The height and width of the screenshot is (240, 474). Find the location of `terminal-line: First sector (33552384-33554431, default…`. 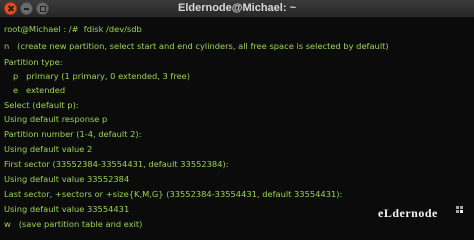

terminal-line: First sector (33552384-33554431, default… is located at coordinates (116, 164).